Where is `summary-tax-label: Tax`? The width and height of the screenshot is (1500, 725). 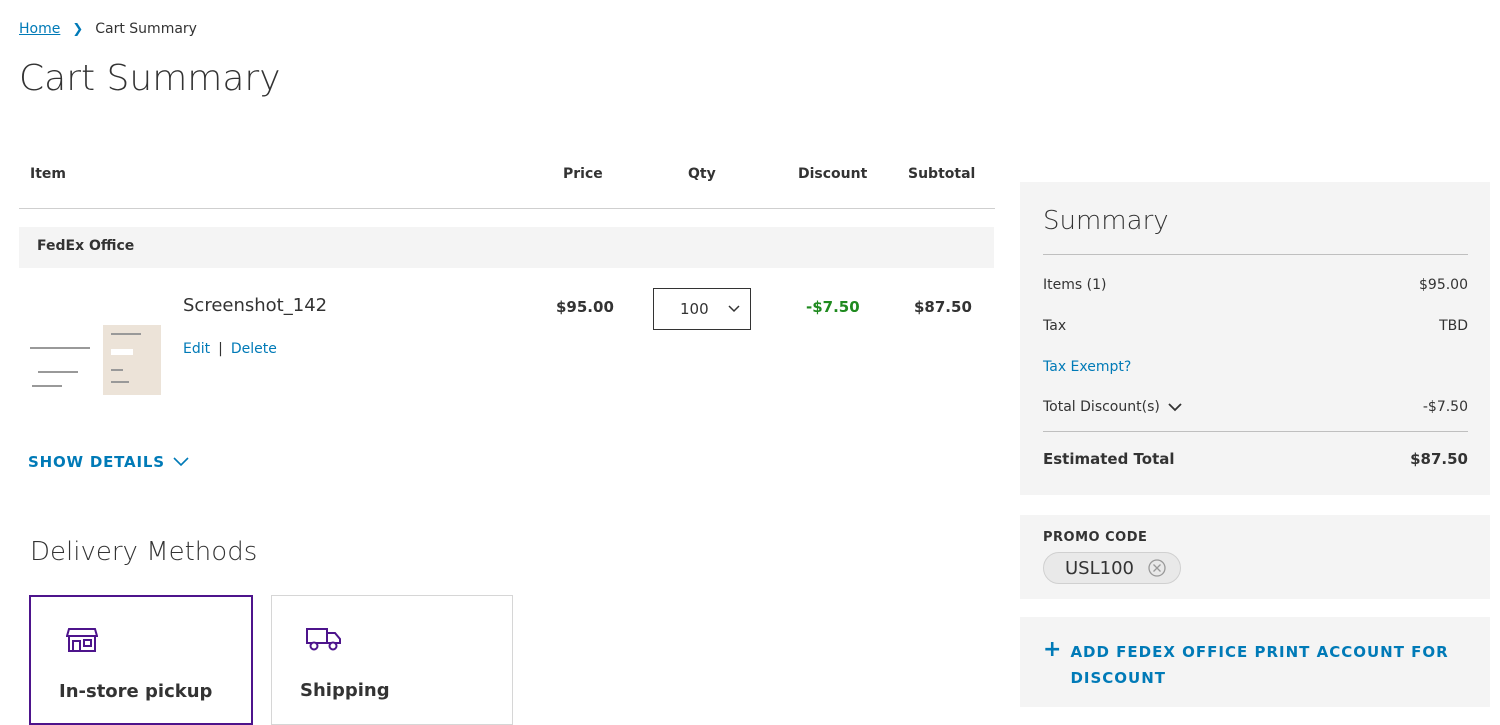
summary-tax-label: Tax is located at coordinates (1055, 326).